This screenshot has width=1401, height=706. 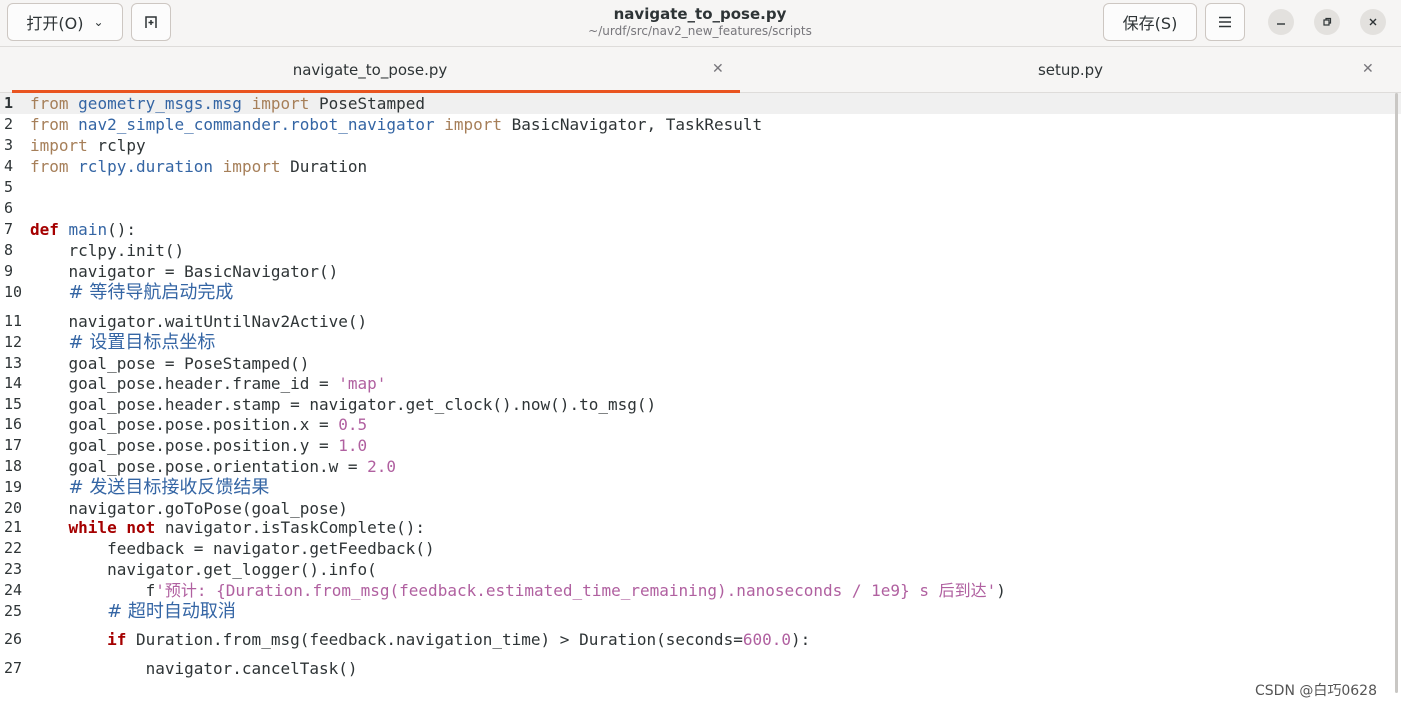 I want to click on code-line: 21 while not navigator.isTaskComplete():, so click(x=700, y=527).